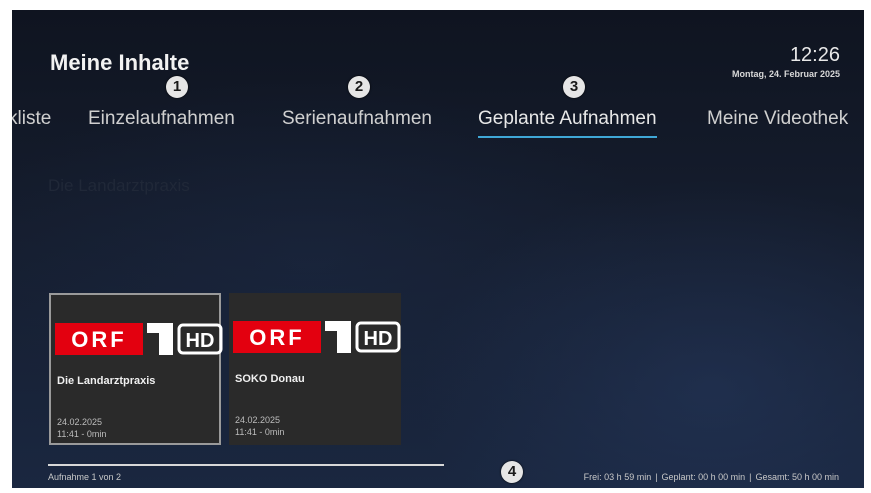  I want to click on tab-serienaufnahmen: Serienaufnahmen, so click(357, 119).